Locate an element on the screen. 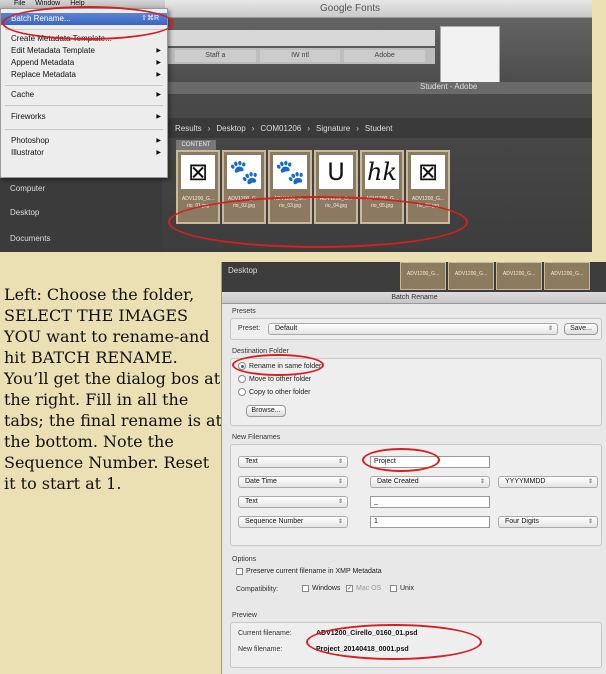 This screenshot has width=606, height=674. menu-item-label: Replace Metadata is located at coordinates (43, 74).